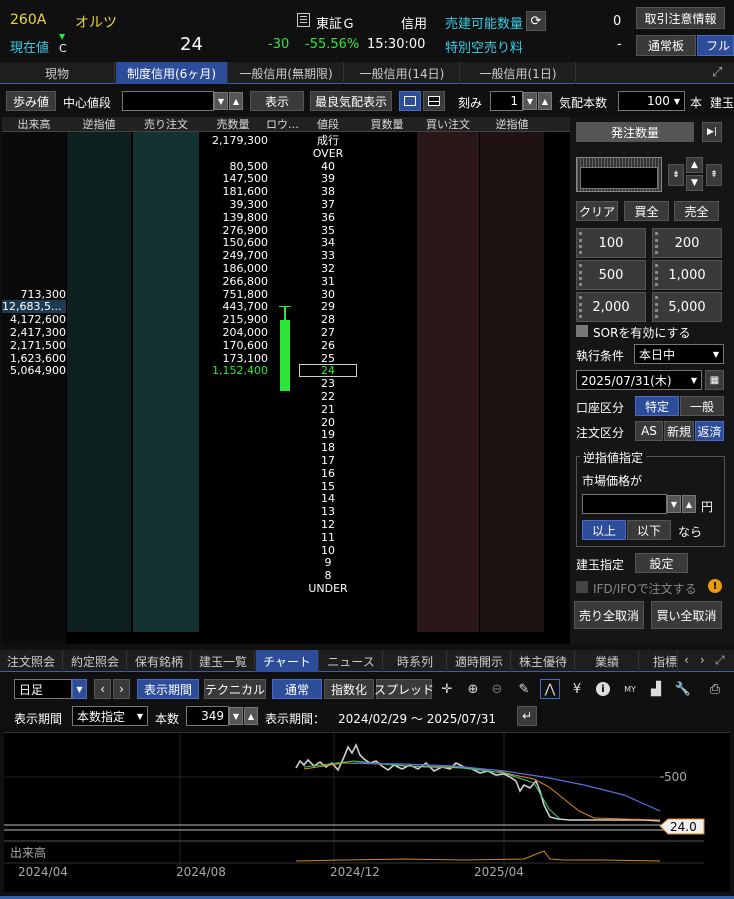  I want to click on qty-preset-2000: 2,000, so click(611, 307).